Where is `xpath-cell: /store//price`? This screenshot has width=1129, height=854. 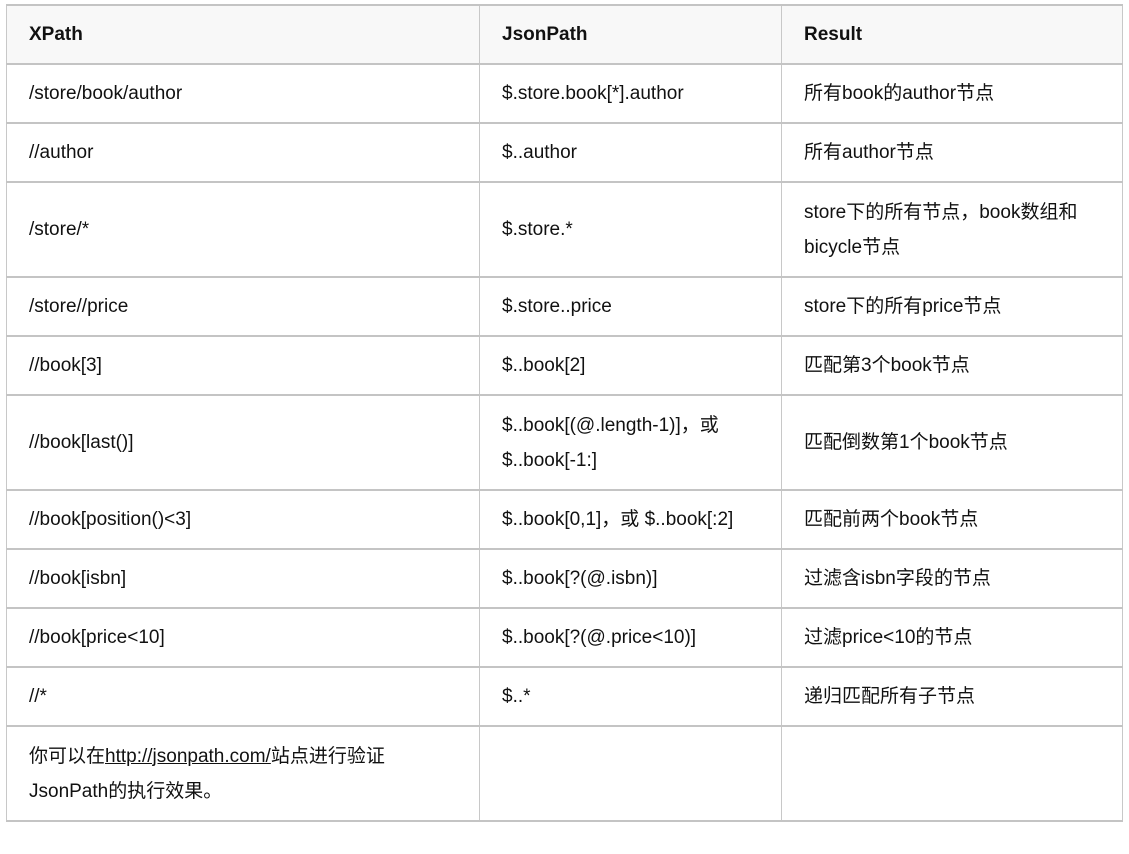 xpath-cell: /store//price is located at coordinates (243, 306).